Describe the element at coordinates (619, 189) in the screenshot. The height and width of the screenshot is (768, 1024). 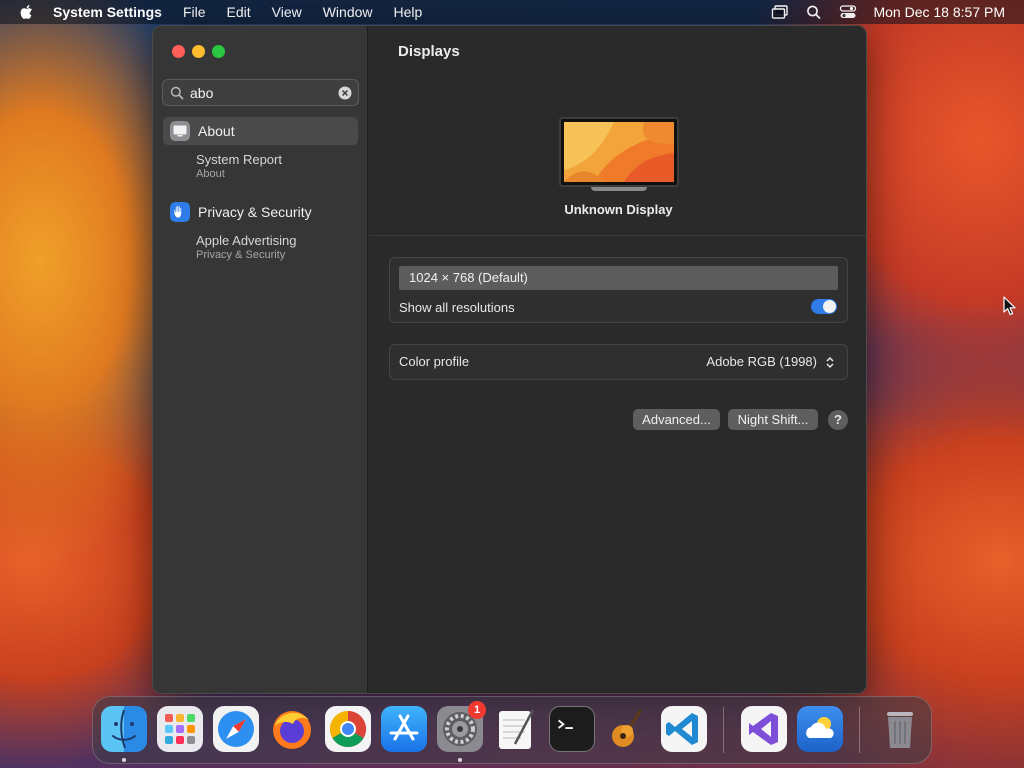
I see `monitor-stand` at that location.